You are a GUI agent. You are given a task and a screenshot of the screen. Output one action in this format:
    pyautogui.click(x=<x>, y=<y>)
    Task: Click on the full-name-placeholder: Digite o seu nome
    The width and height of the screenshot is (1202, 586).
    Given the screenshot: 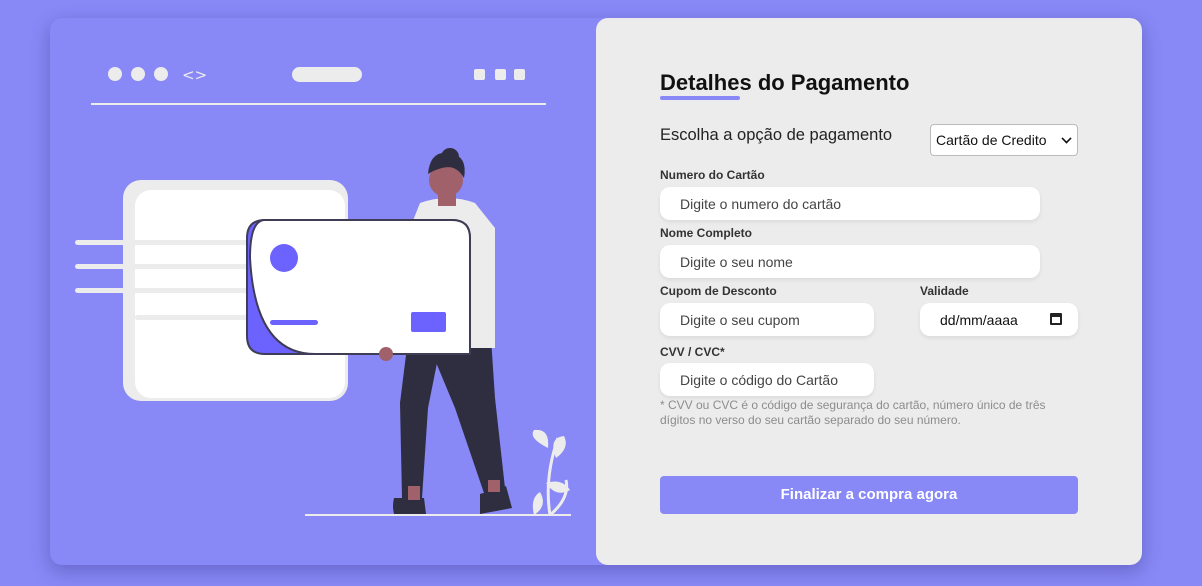 What is the action you would take?
    pyautogui.click(x=736, y=262)
    